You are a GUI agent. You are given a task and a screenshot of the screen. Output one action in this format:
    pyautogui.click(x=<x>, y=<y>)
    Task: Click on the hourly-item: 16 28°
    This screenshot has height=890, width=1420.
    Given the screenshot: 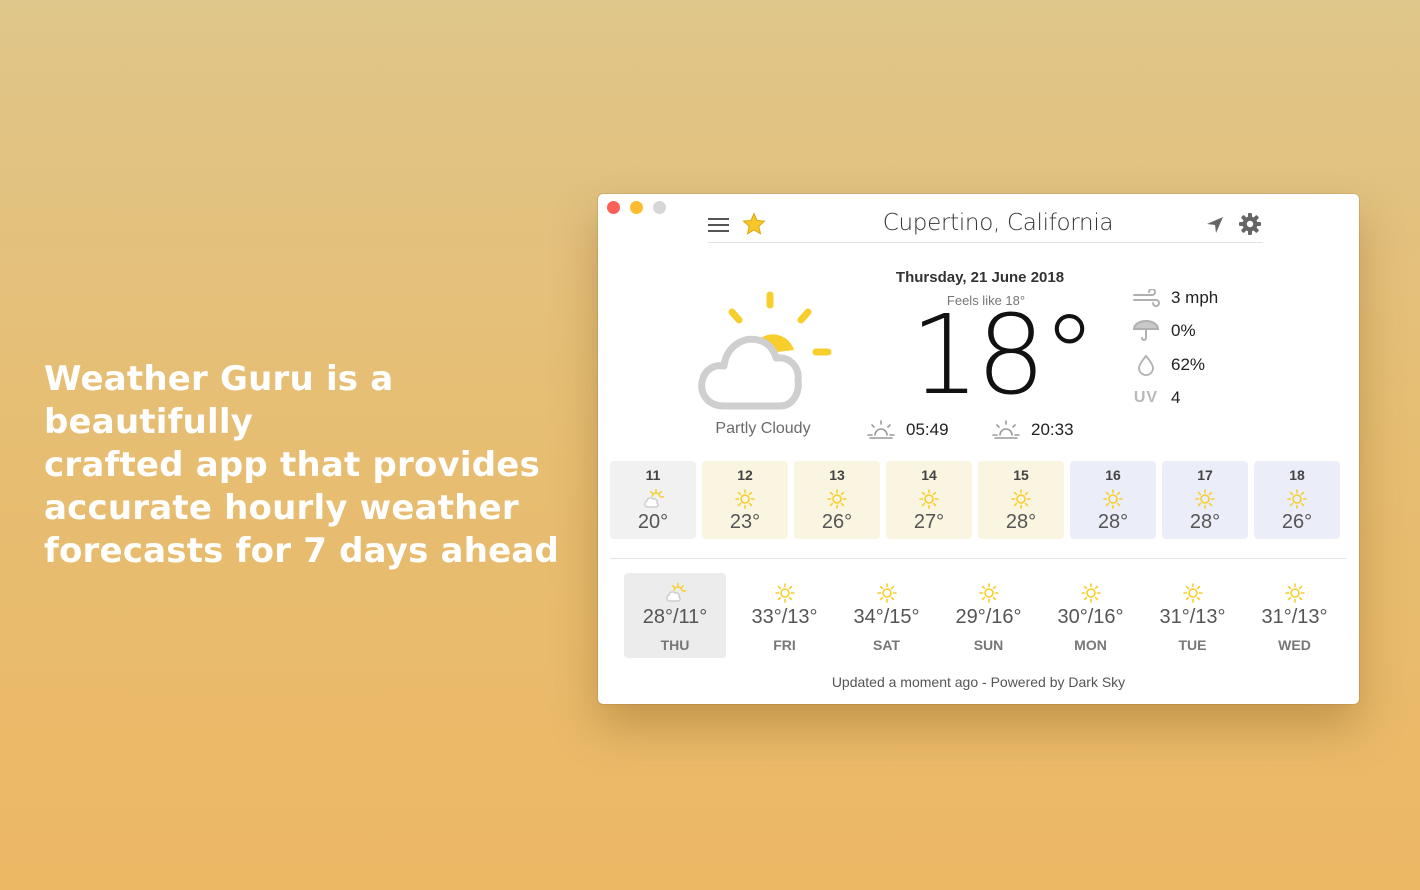 What is the action you would take?
    pyautogui.click(x=1113, y=500)
    